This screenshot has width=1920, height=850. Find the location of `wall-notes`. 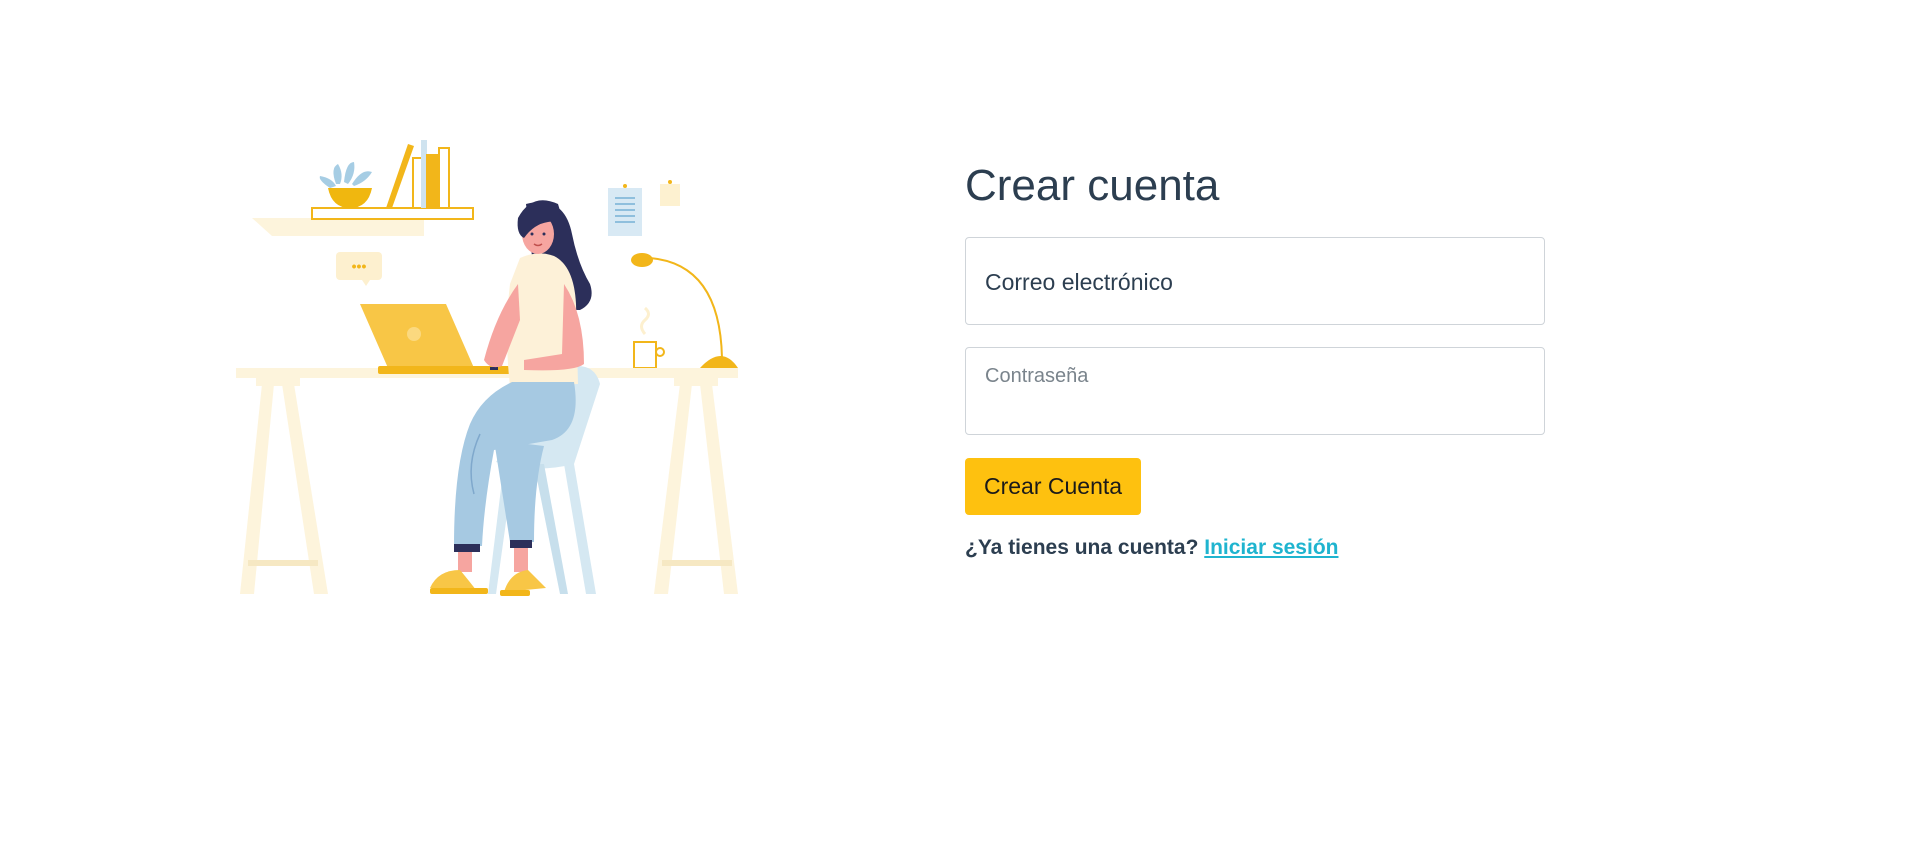

wall-notes is located at coordinates (644, 208).